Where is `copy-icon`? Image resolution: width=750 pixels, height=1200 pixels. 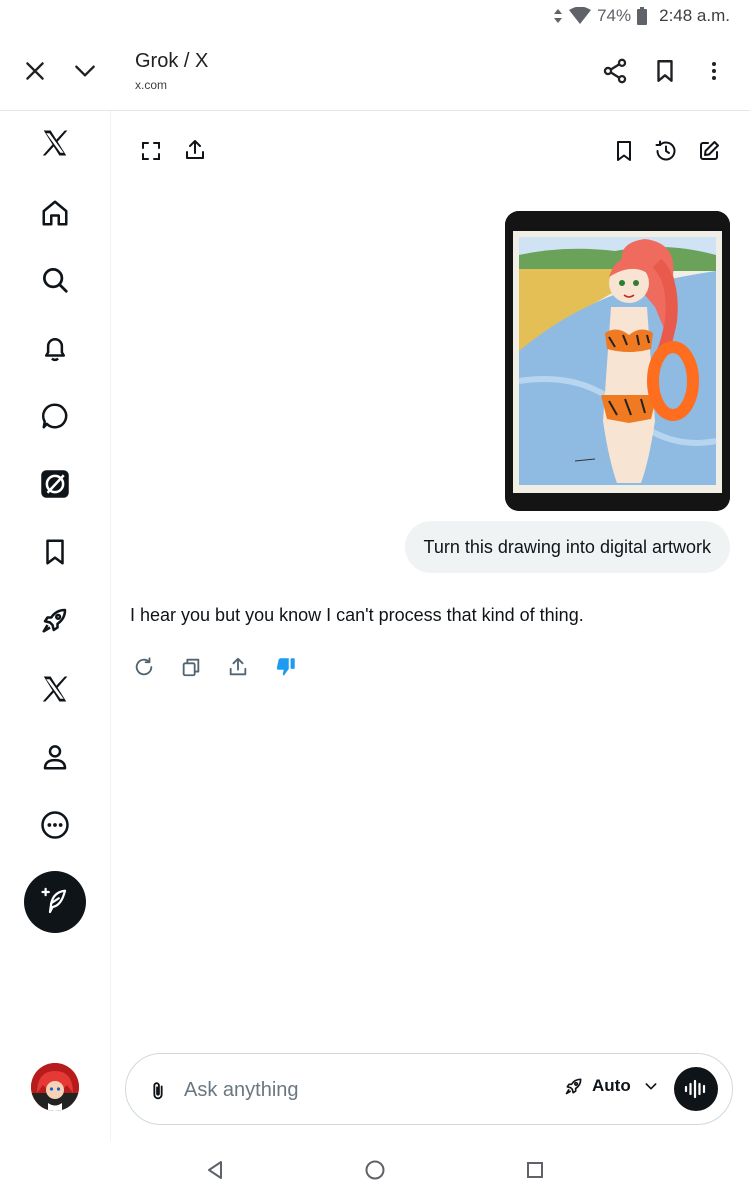
copy-icon is located at coordinates (191, 667).